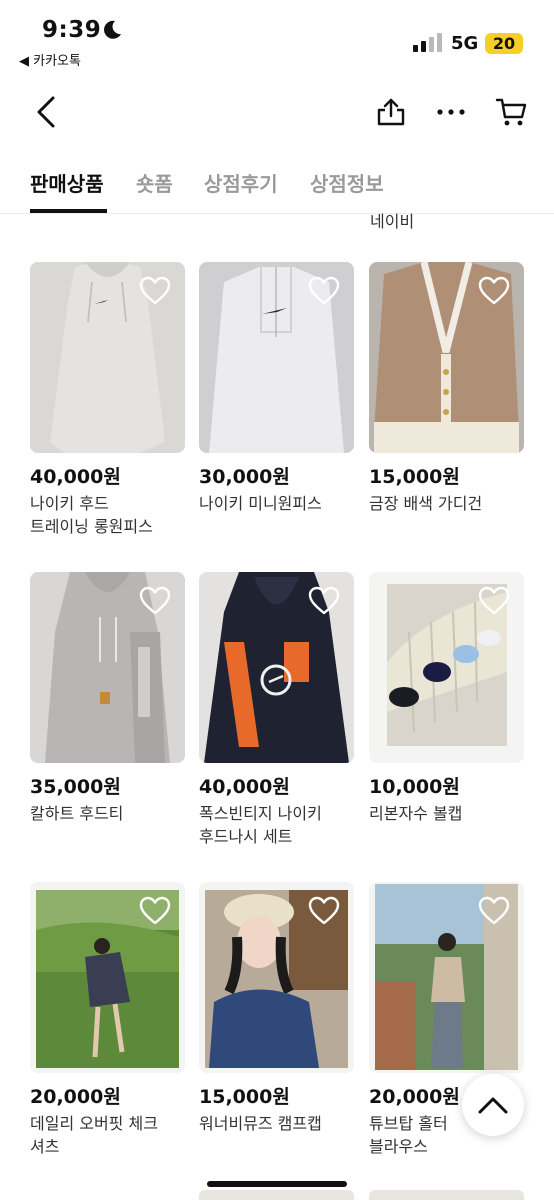 The image size is (554, 1200). What do you see at coordinates (68, 211) in the screenshot?
I see `active-tab-indicator` at bounding box center [68, 211].